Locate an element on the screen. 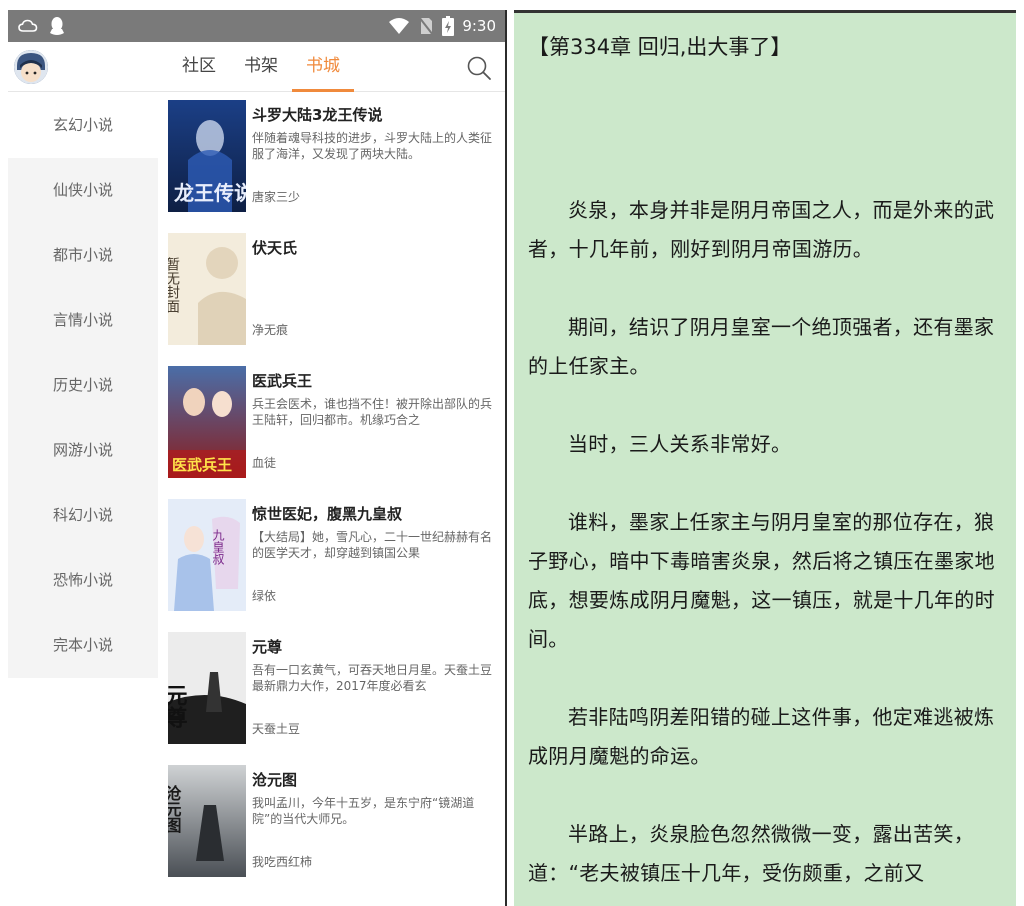 This screenshot has width=1024, height=906. screen-divider is located at coordinates (506, 458).